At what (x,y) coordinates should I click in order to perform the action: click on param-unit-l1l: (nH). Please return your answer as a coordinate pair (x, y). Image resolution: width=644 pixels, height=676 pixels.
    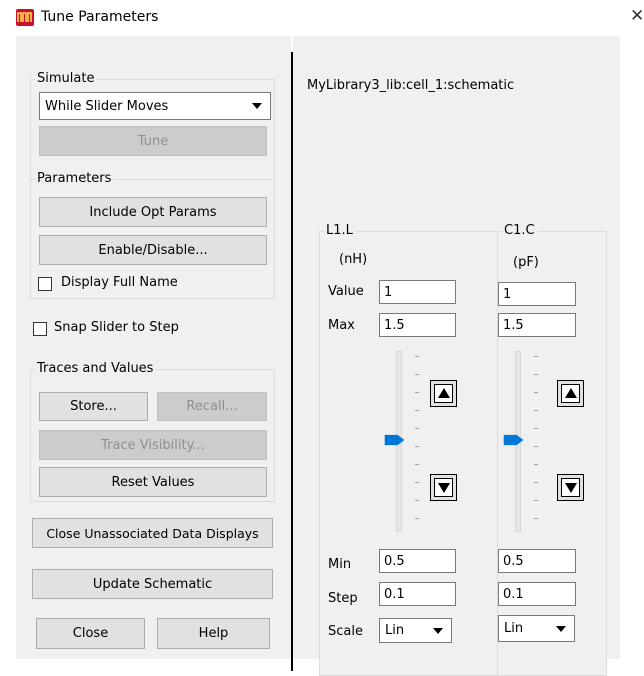
    Looking at the image, I should click on (353, 259).